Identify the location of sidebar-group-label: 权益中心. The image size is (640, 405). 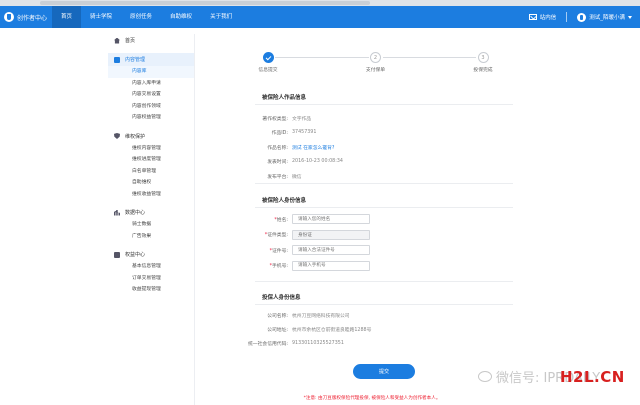
(135, 255).